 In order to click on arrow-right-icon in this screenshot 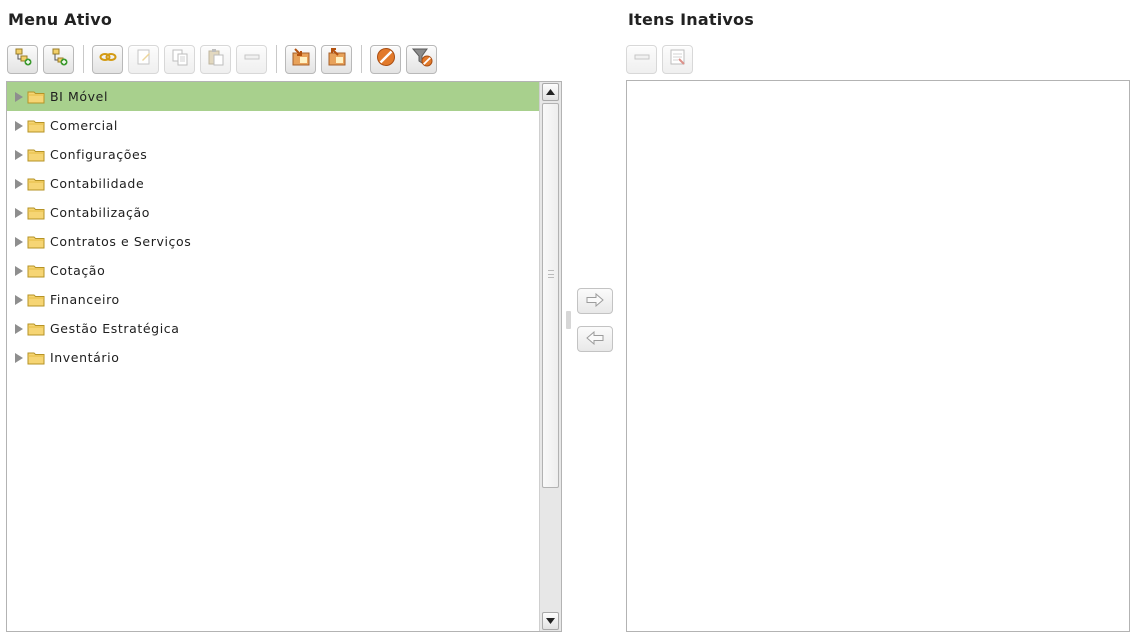, I will do `click(595, 301)`.